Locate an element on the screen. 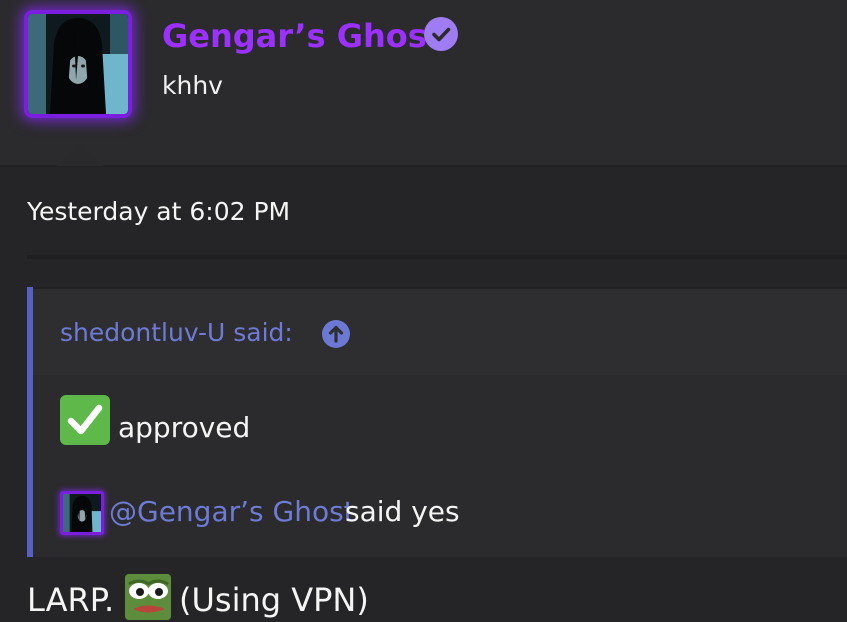  ghost-girl-avatar is located at coordinates (78, 64).